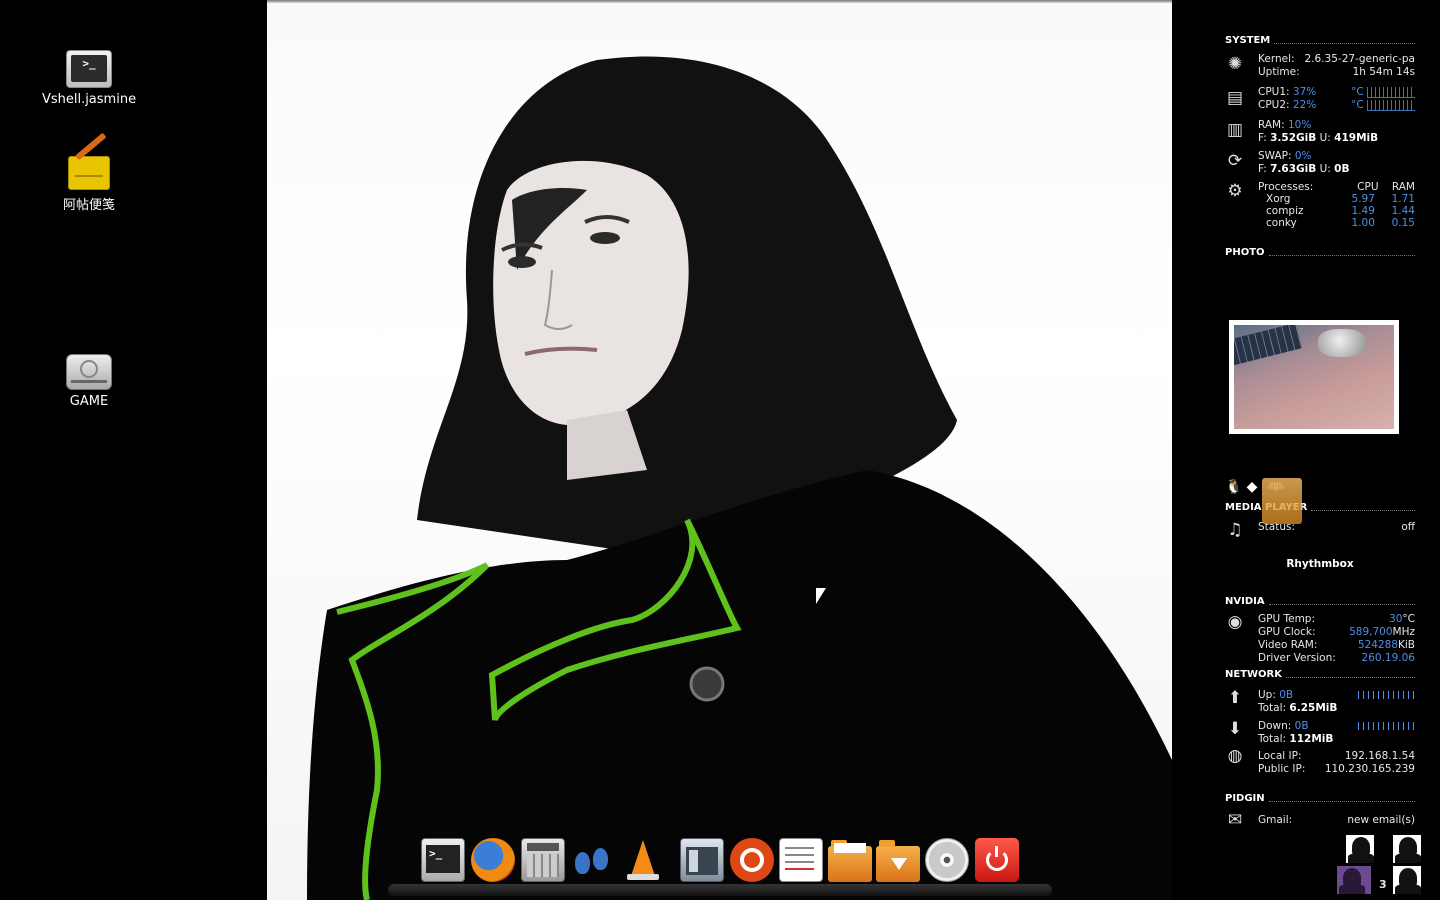  I want to click on download-total-row: Total: 112MiB, so click(1296, 739).